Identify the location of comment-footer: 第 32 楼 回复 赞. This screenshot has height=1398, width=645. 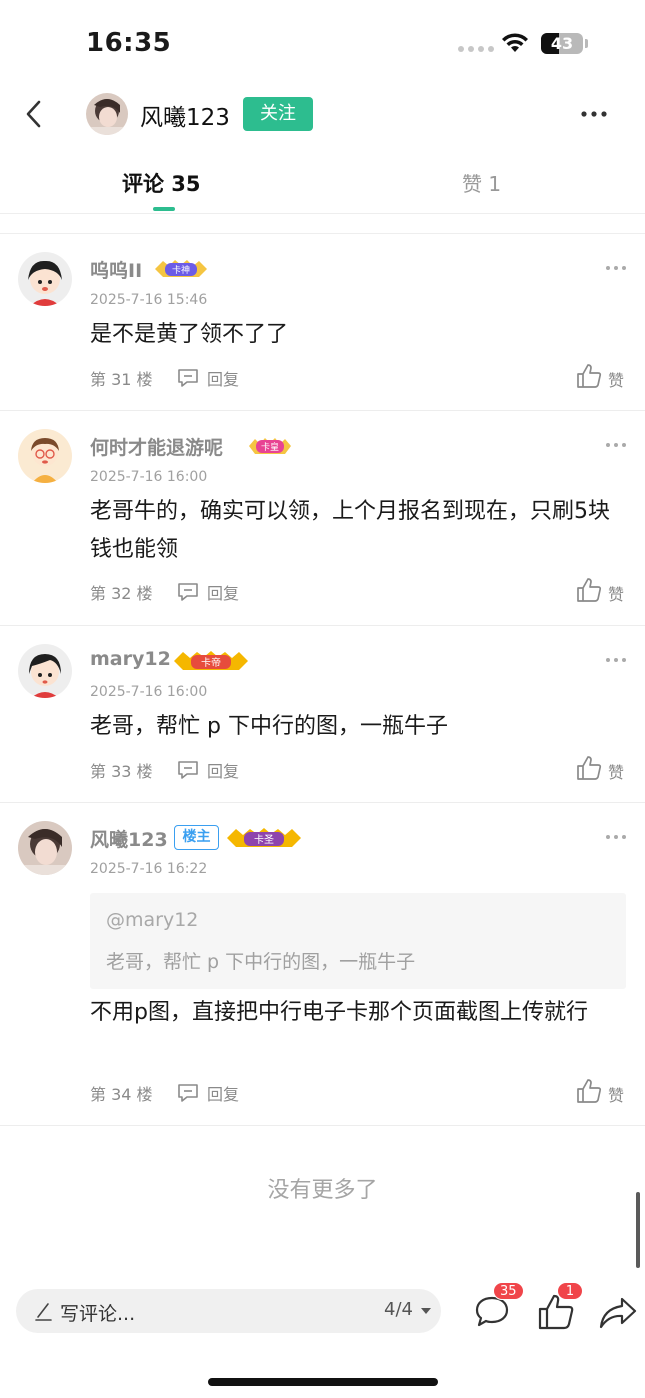
(360, 592).